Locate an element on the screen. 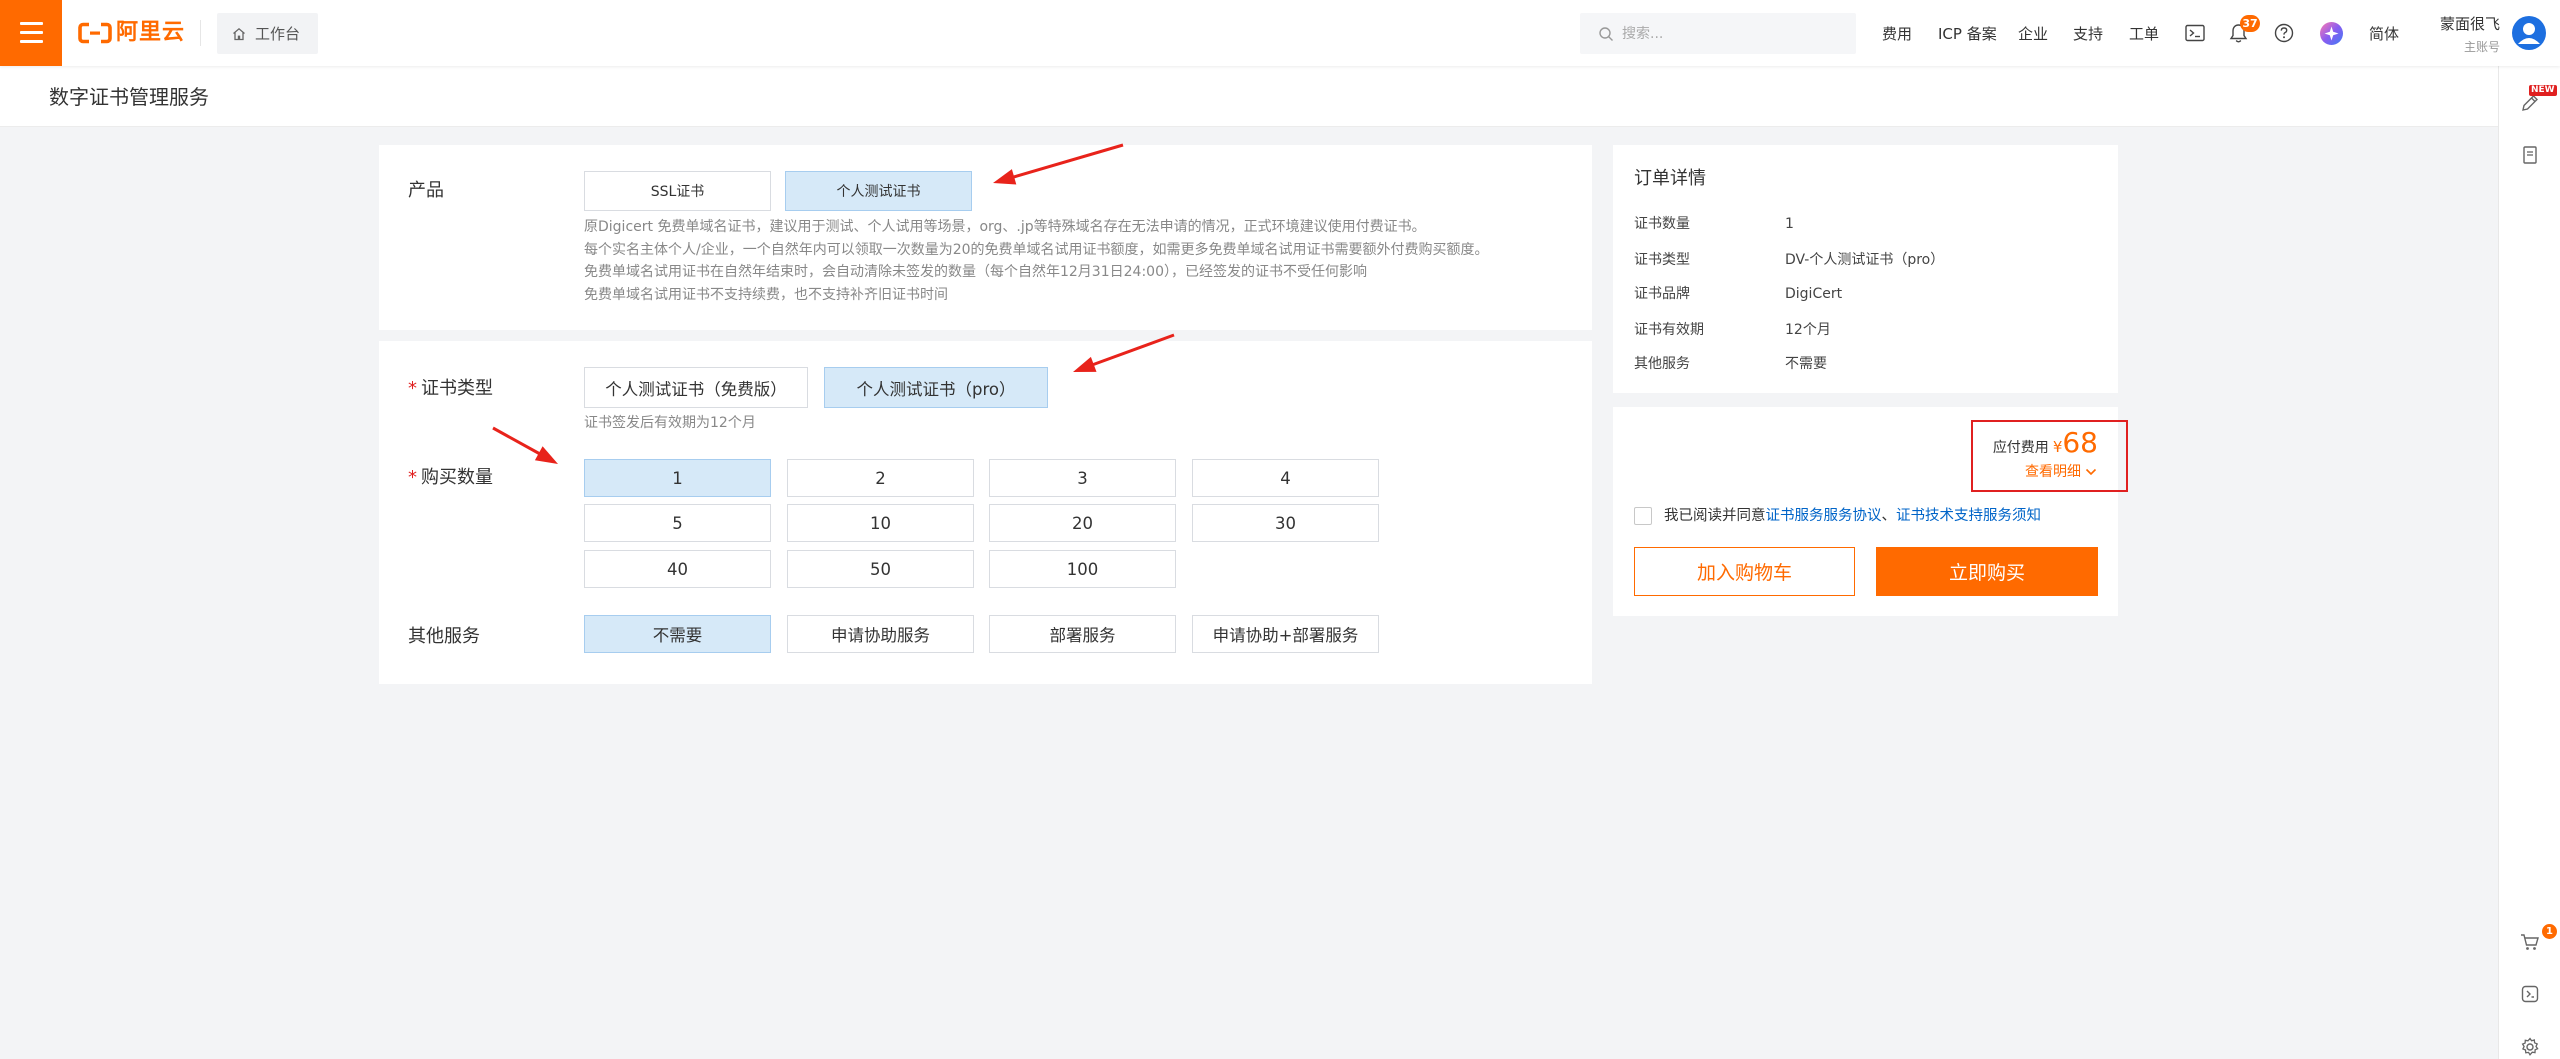 Image resolution: width=2560 pixels, height=1059 pixels. right-toolbar: NEW 1 is located at coordinates (2529, 562).